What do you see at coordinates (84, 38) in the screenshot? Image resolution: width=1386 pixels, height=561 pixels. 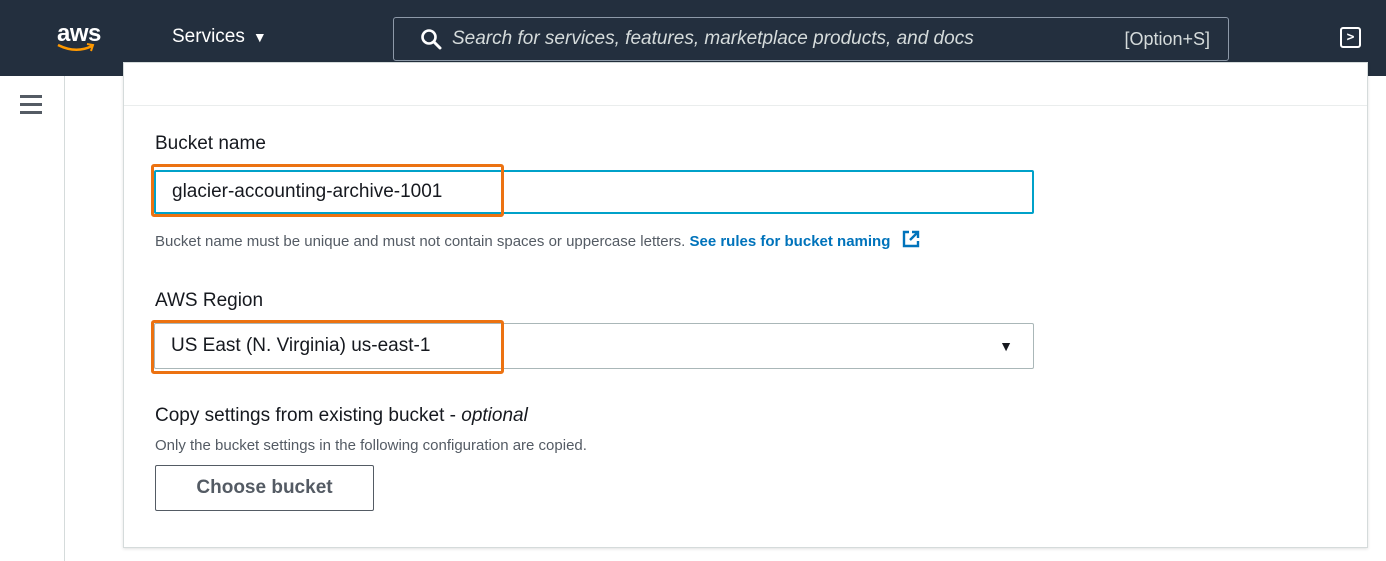 I see `aws-logo: aws` at bounding box center [84, 38].